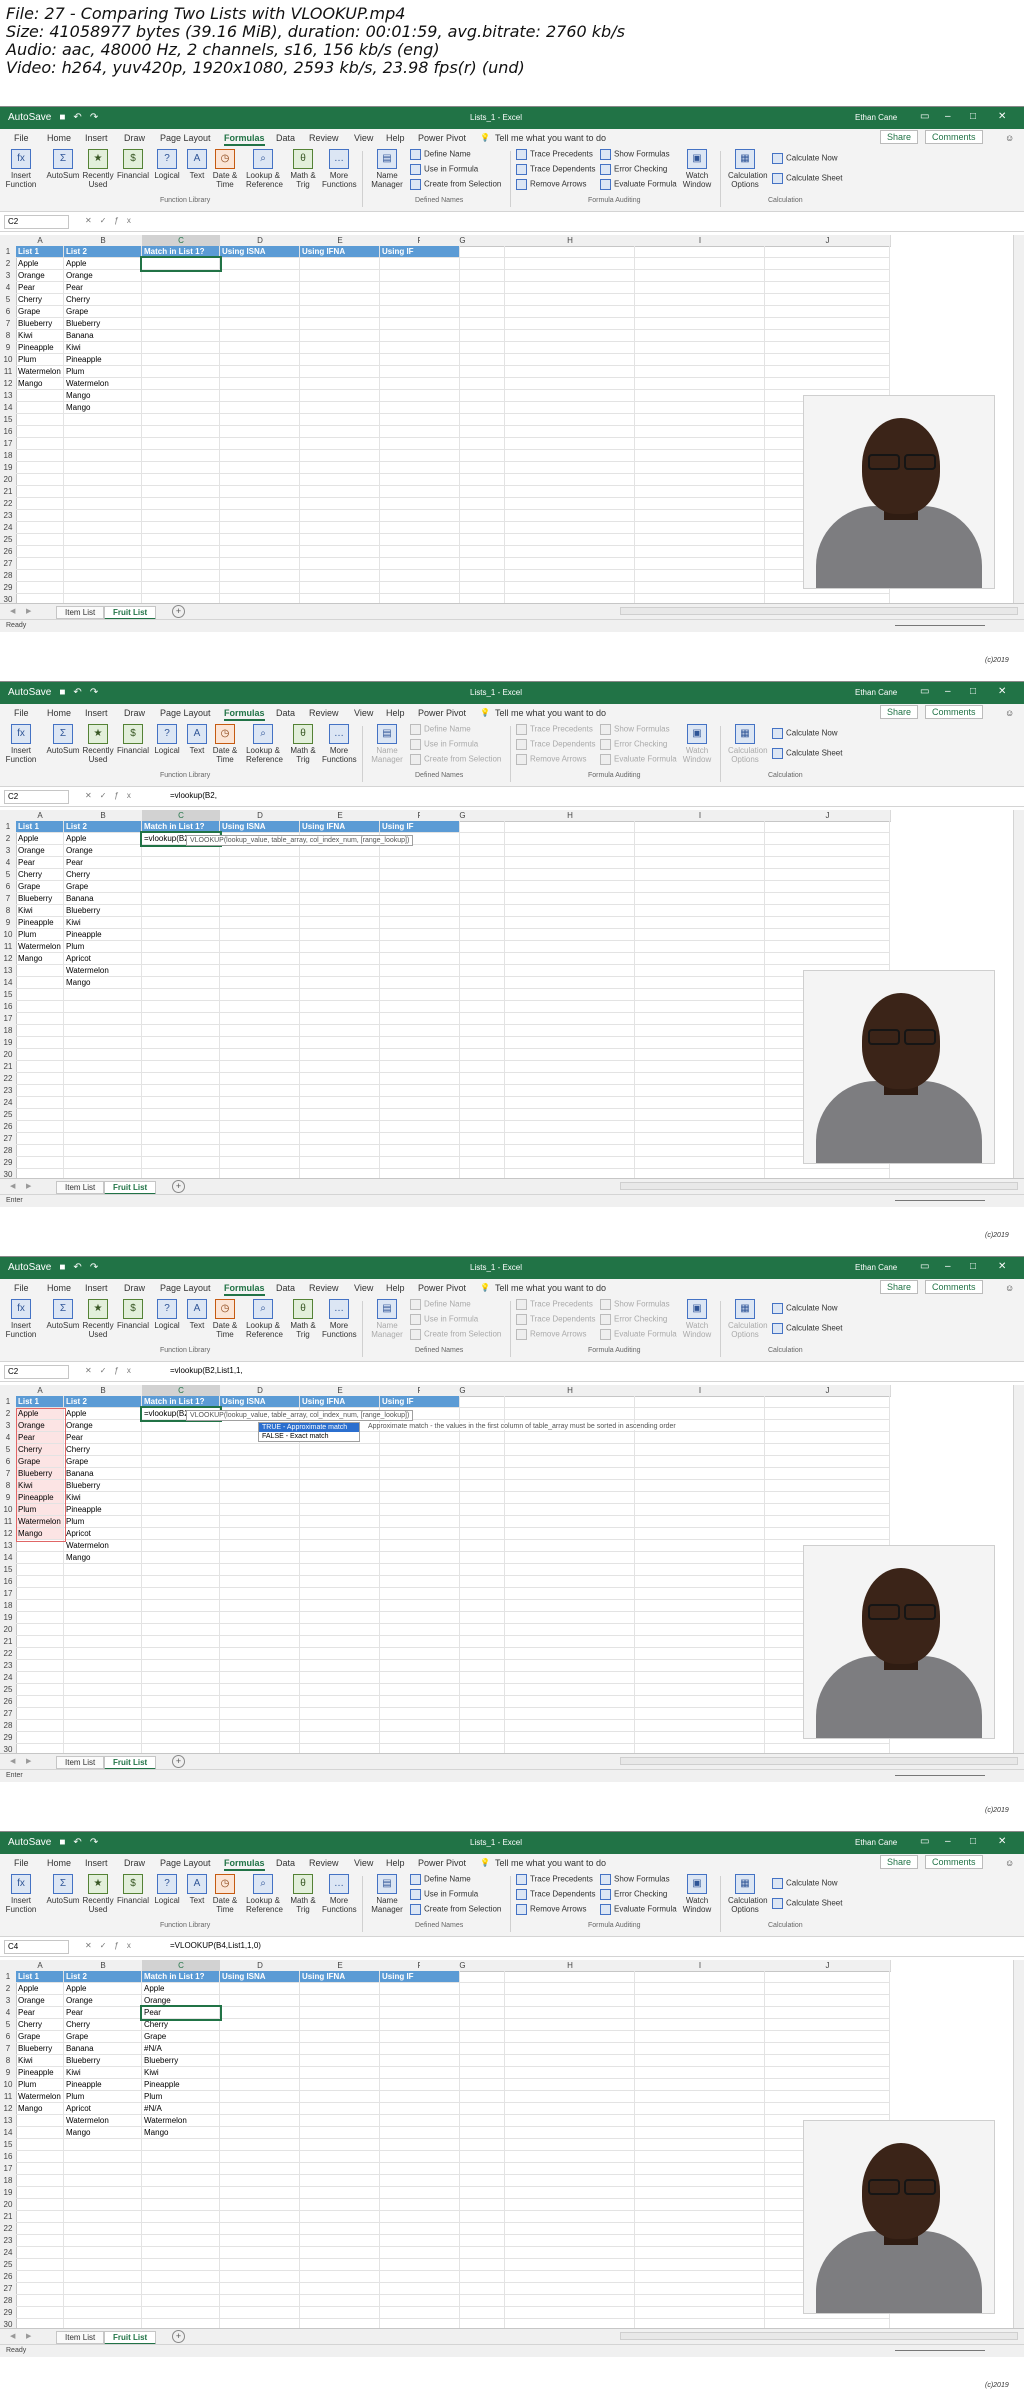  Describe the element at coordinates (1002, 116) in the screenshot. I see `close-icon: ✕` at that location.